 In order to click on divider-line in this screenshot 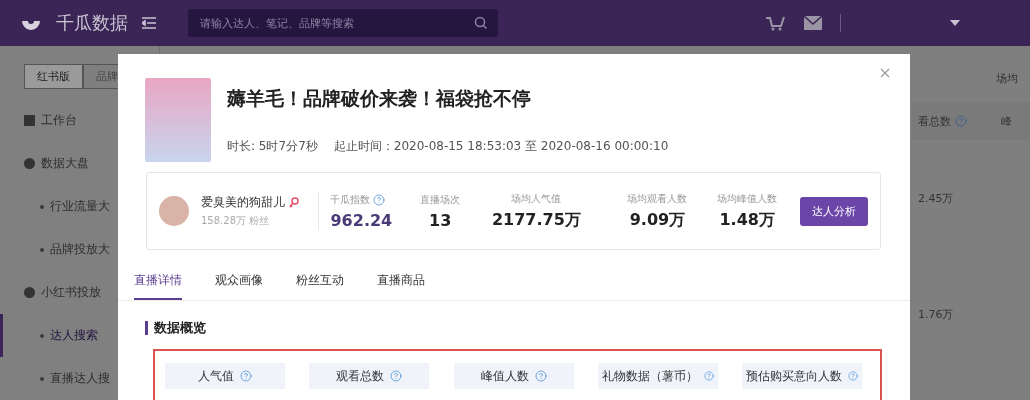, I will do `click(841, 23)`.